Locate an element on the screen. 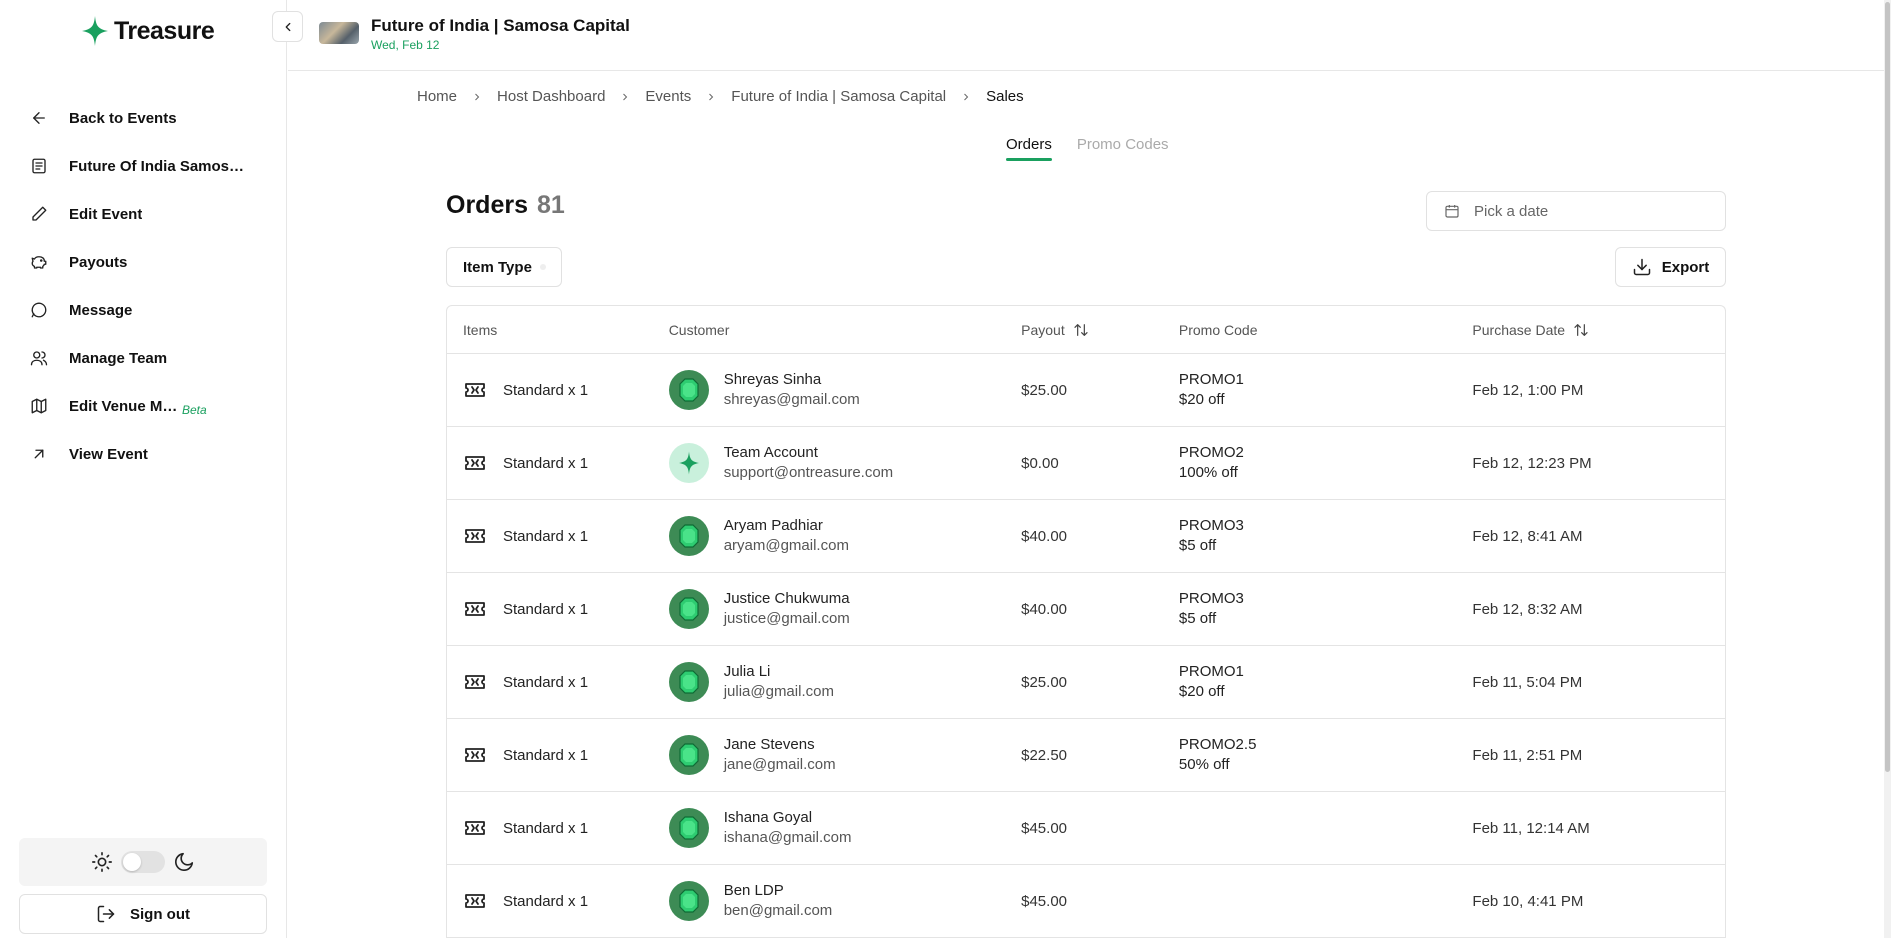 This screenshot has width=1891, height=938. promo-cell: PROMO1 $20 off is located at coordinates (1310, 390).